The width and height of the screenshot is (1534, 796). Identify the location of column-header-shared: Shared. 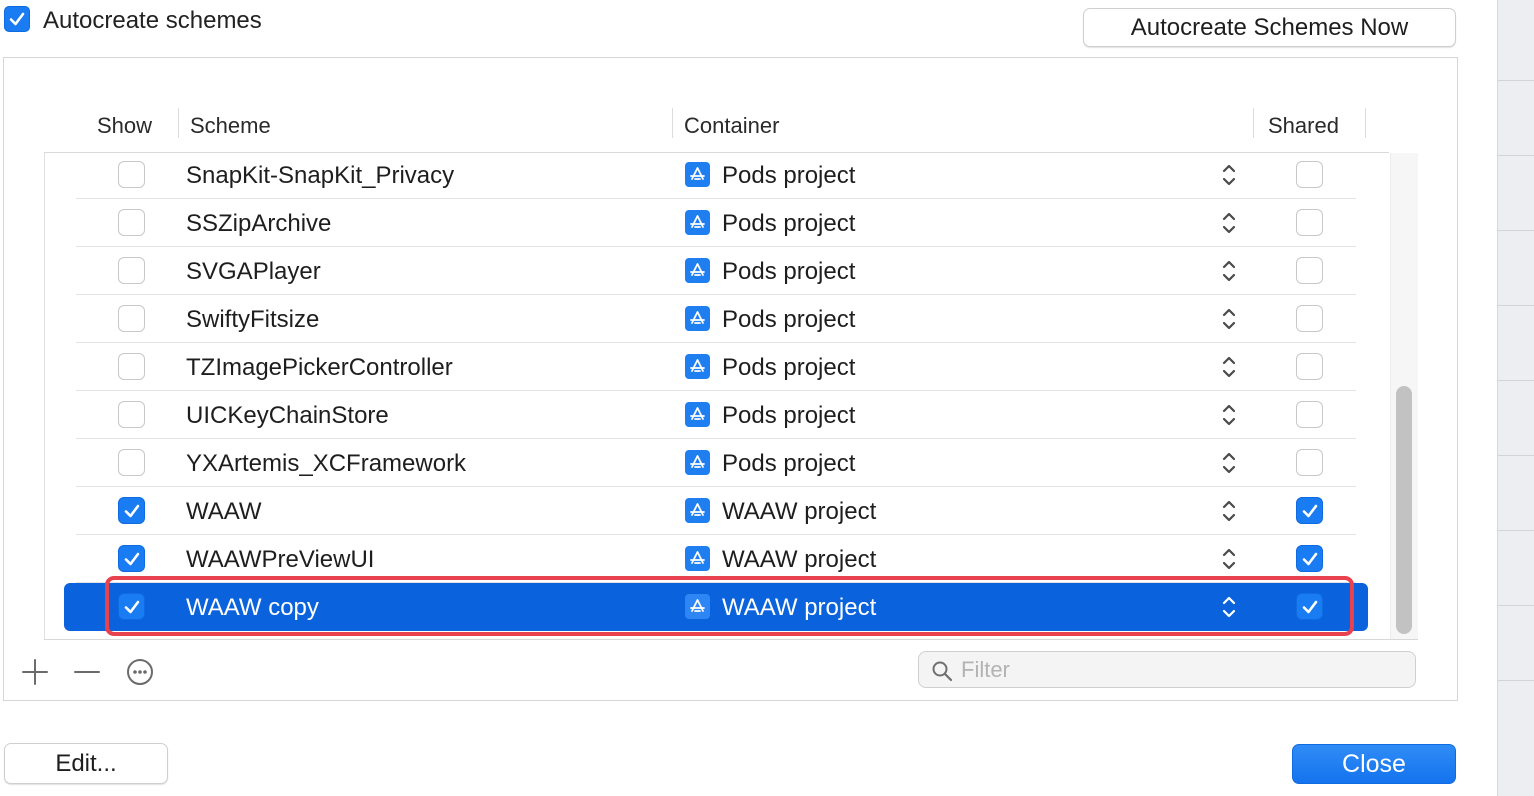
(1303, 126).